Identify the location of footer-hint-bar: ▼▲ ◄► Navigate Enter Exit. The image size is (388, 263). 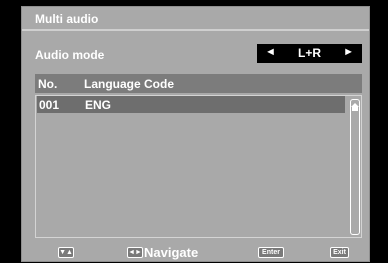
(195, 252).